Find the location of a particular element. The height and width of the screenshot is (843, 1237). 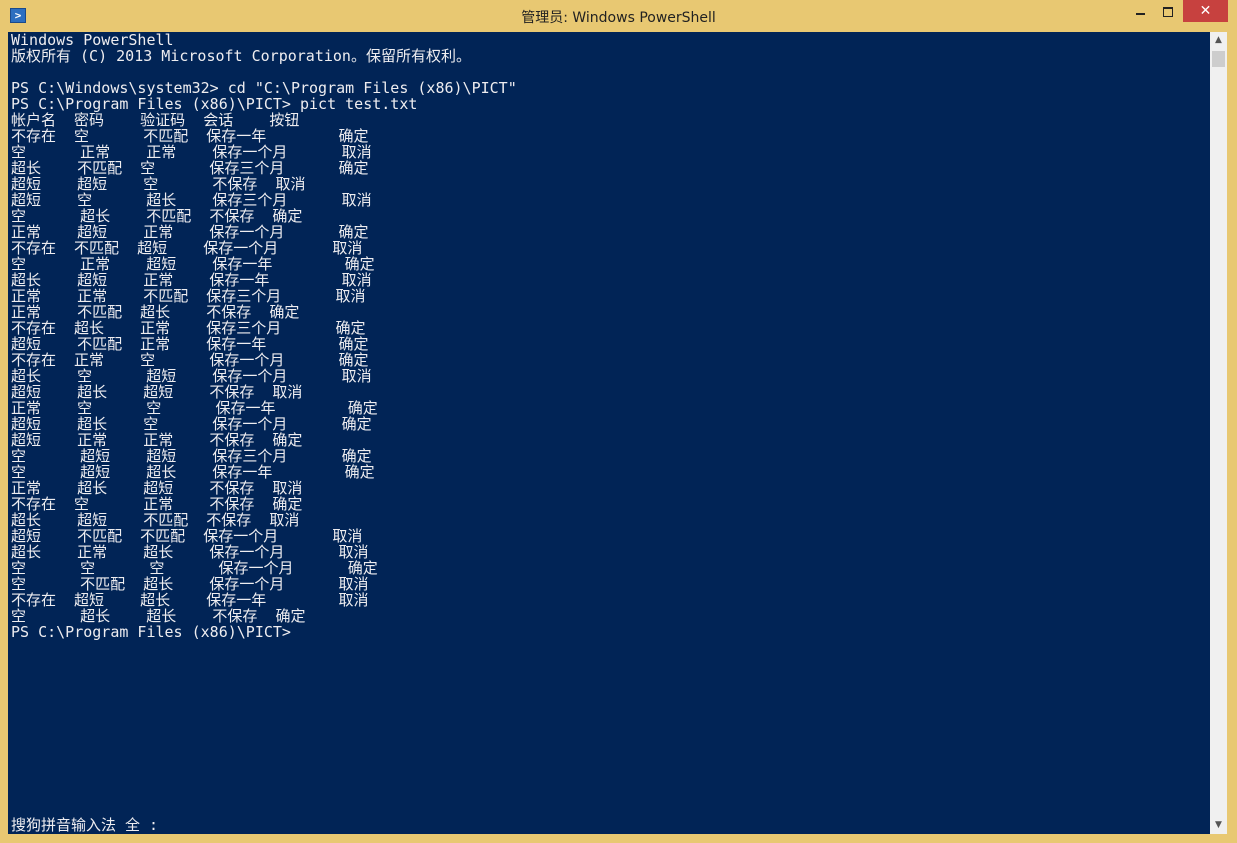

console-line: 超短 超长 空 保存一个月 确定 is located at coordinates (191, 424).